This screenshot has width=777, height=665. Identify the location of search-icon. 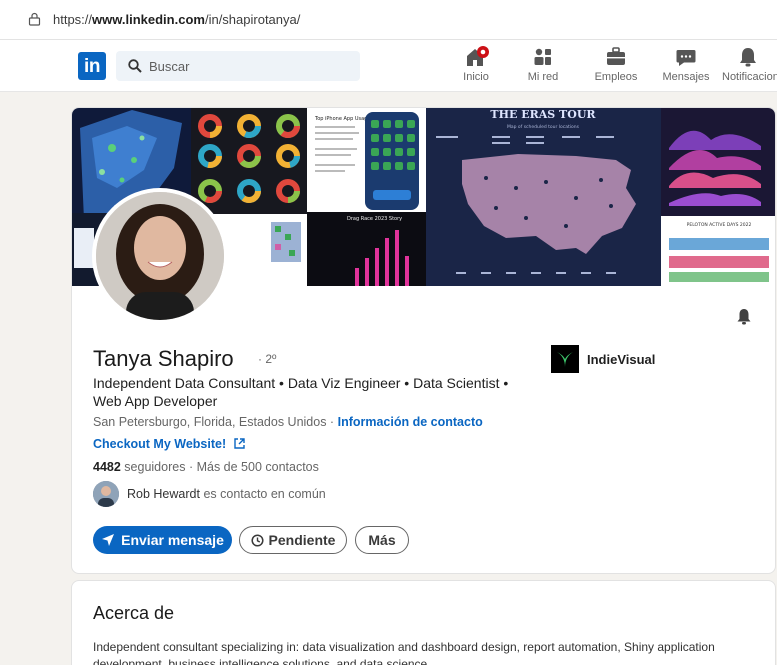
(135, 66).